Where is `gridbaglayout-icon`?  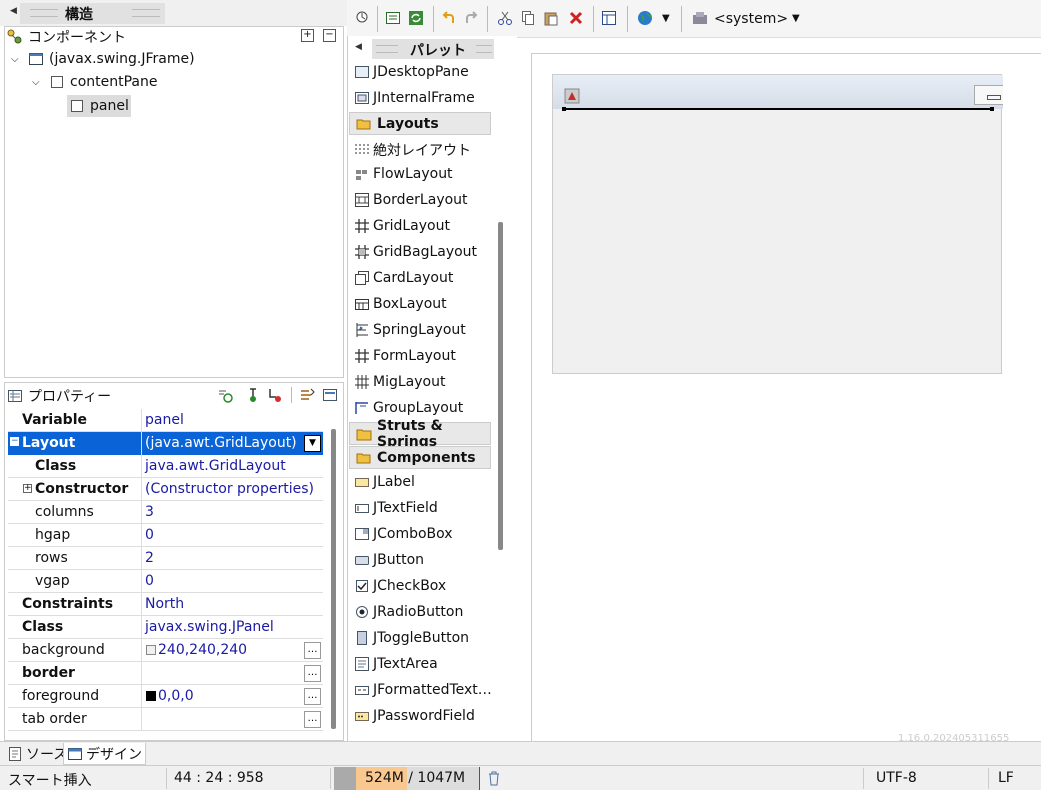 gridbaglayout-icon is located at coordinates (362, 252).